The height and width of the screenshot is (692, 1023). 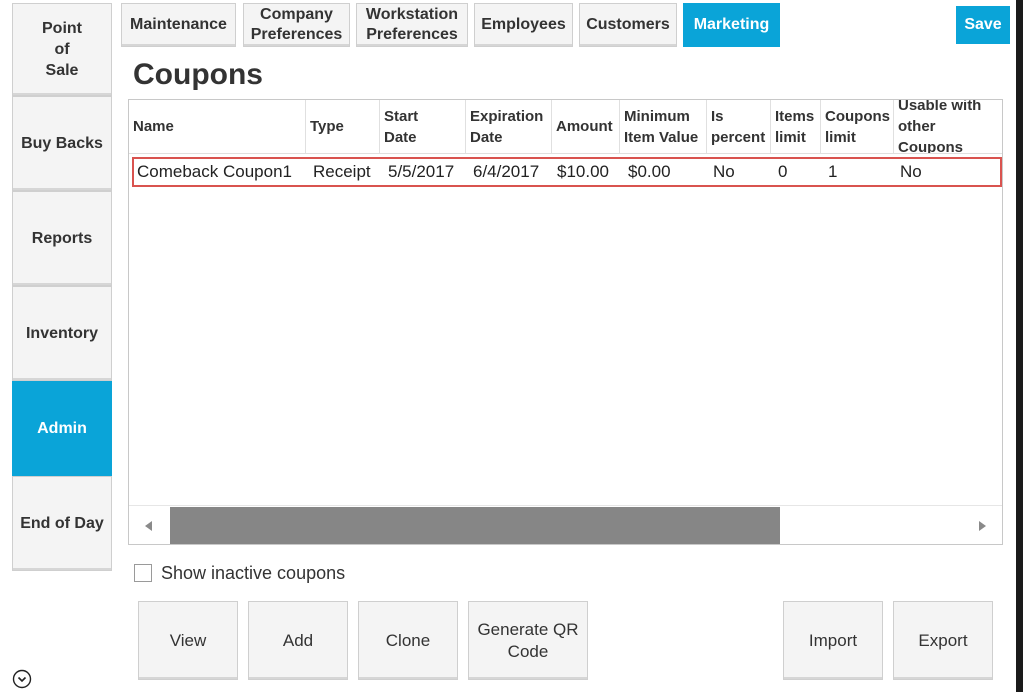 I want to click on add-button: Add, so click(x=298, y=640).